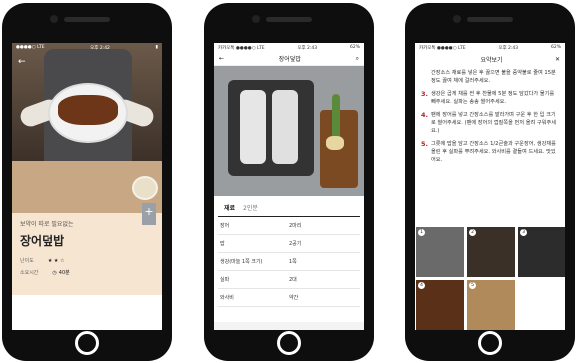 Image resolution: width=584 pixels, height=363 pixels. Describe the element at coordinates (424, 144) in the screenshot. I see `step-number: 5.` at that location.